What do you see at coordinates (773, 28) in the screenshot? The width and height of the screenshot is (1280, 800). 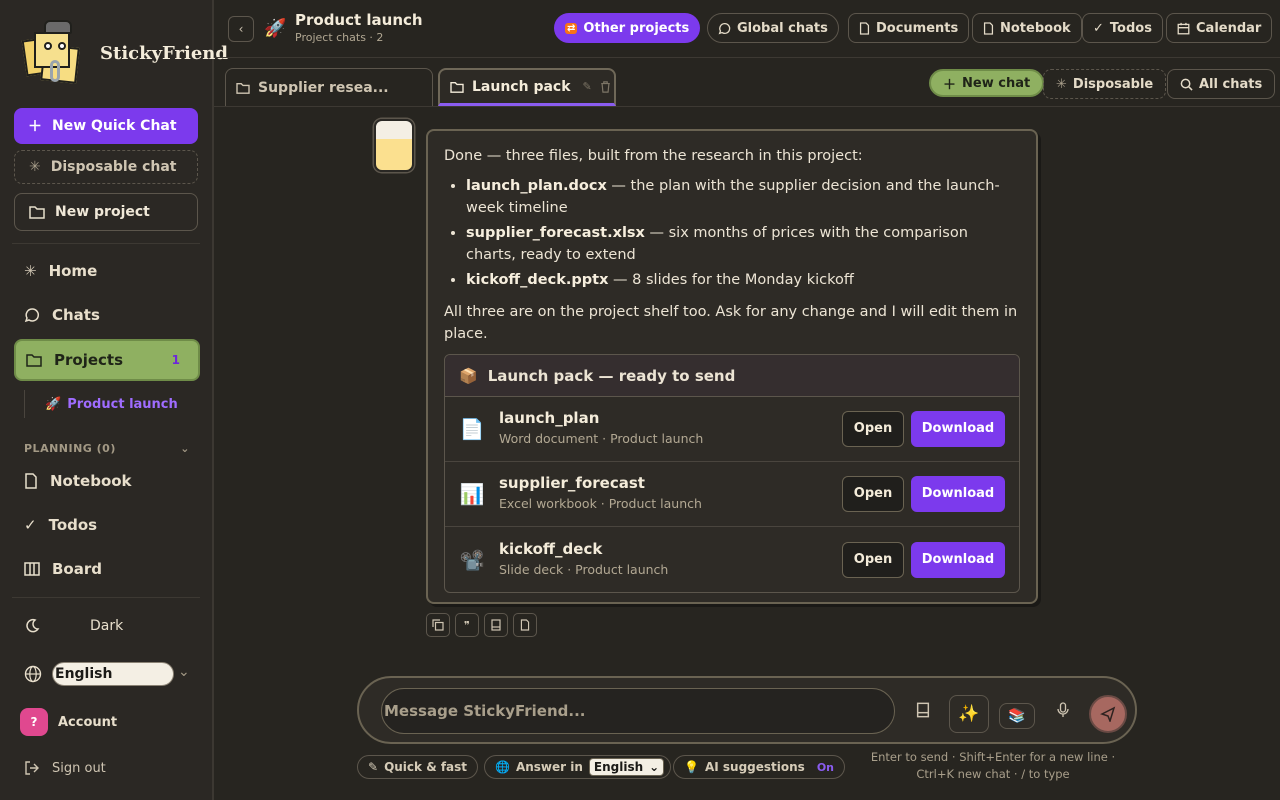 I see `global-chats-button: Global chats` at bounding box center [773, 28].